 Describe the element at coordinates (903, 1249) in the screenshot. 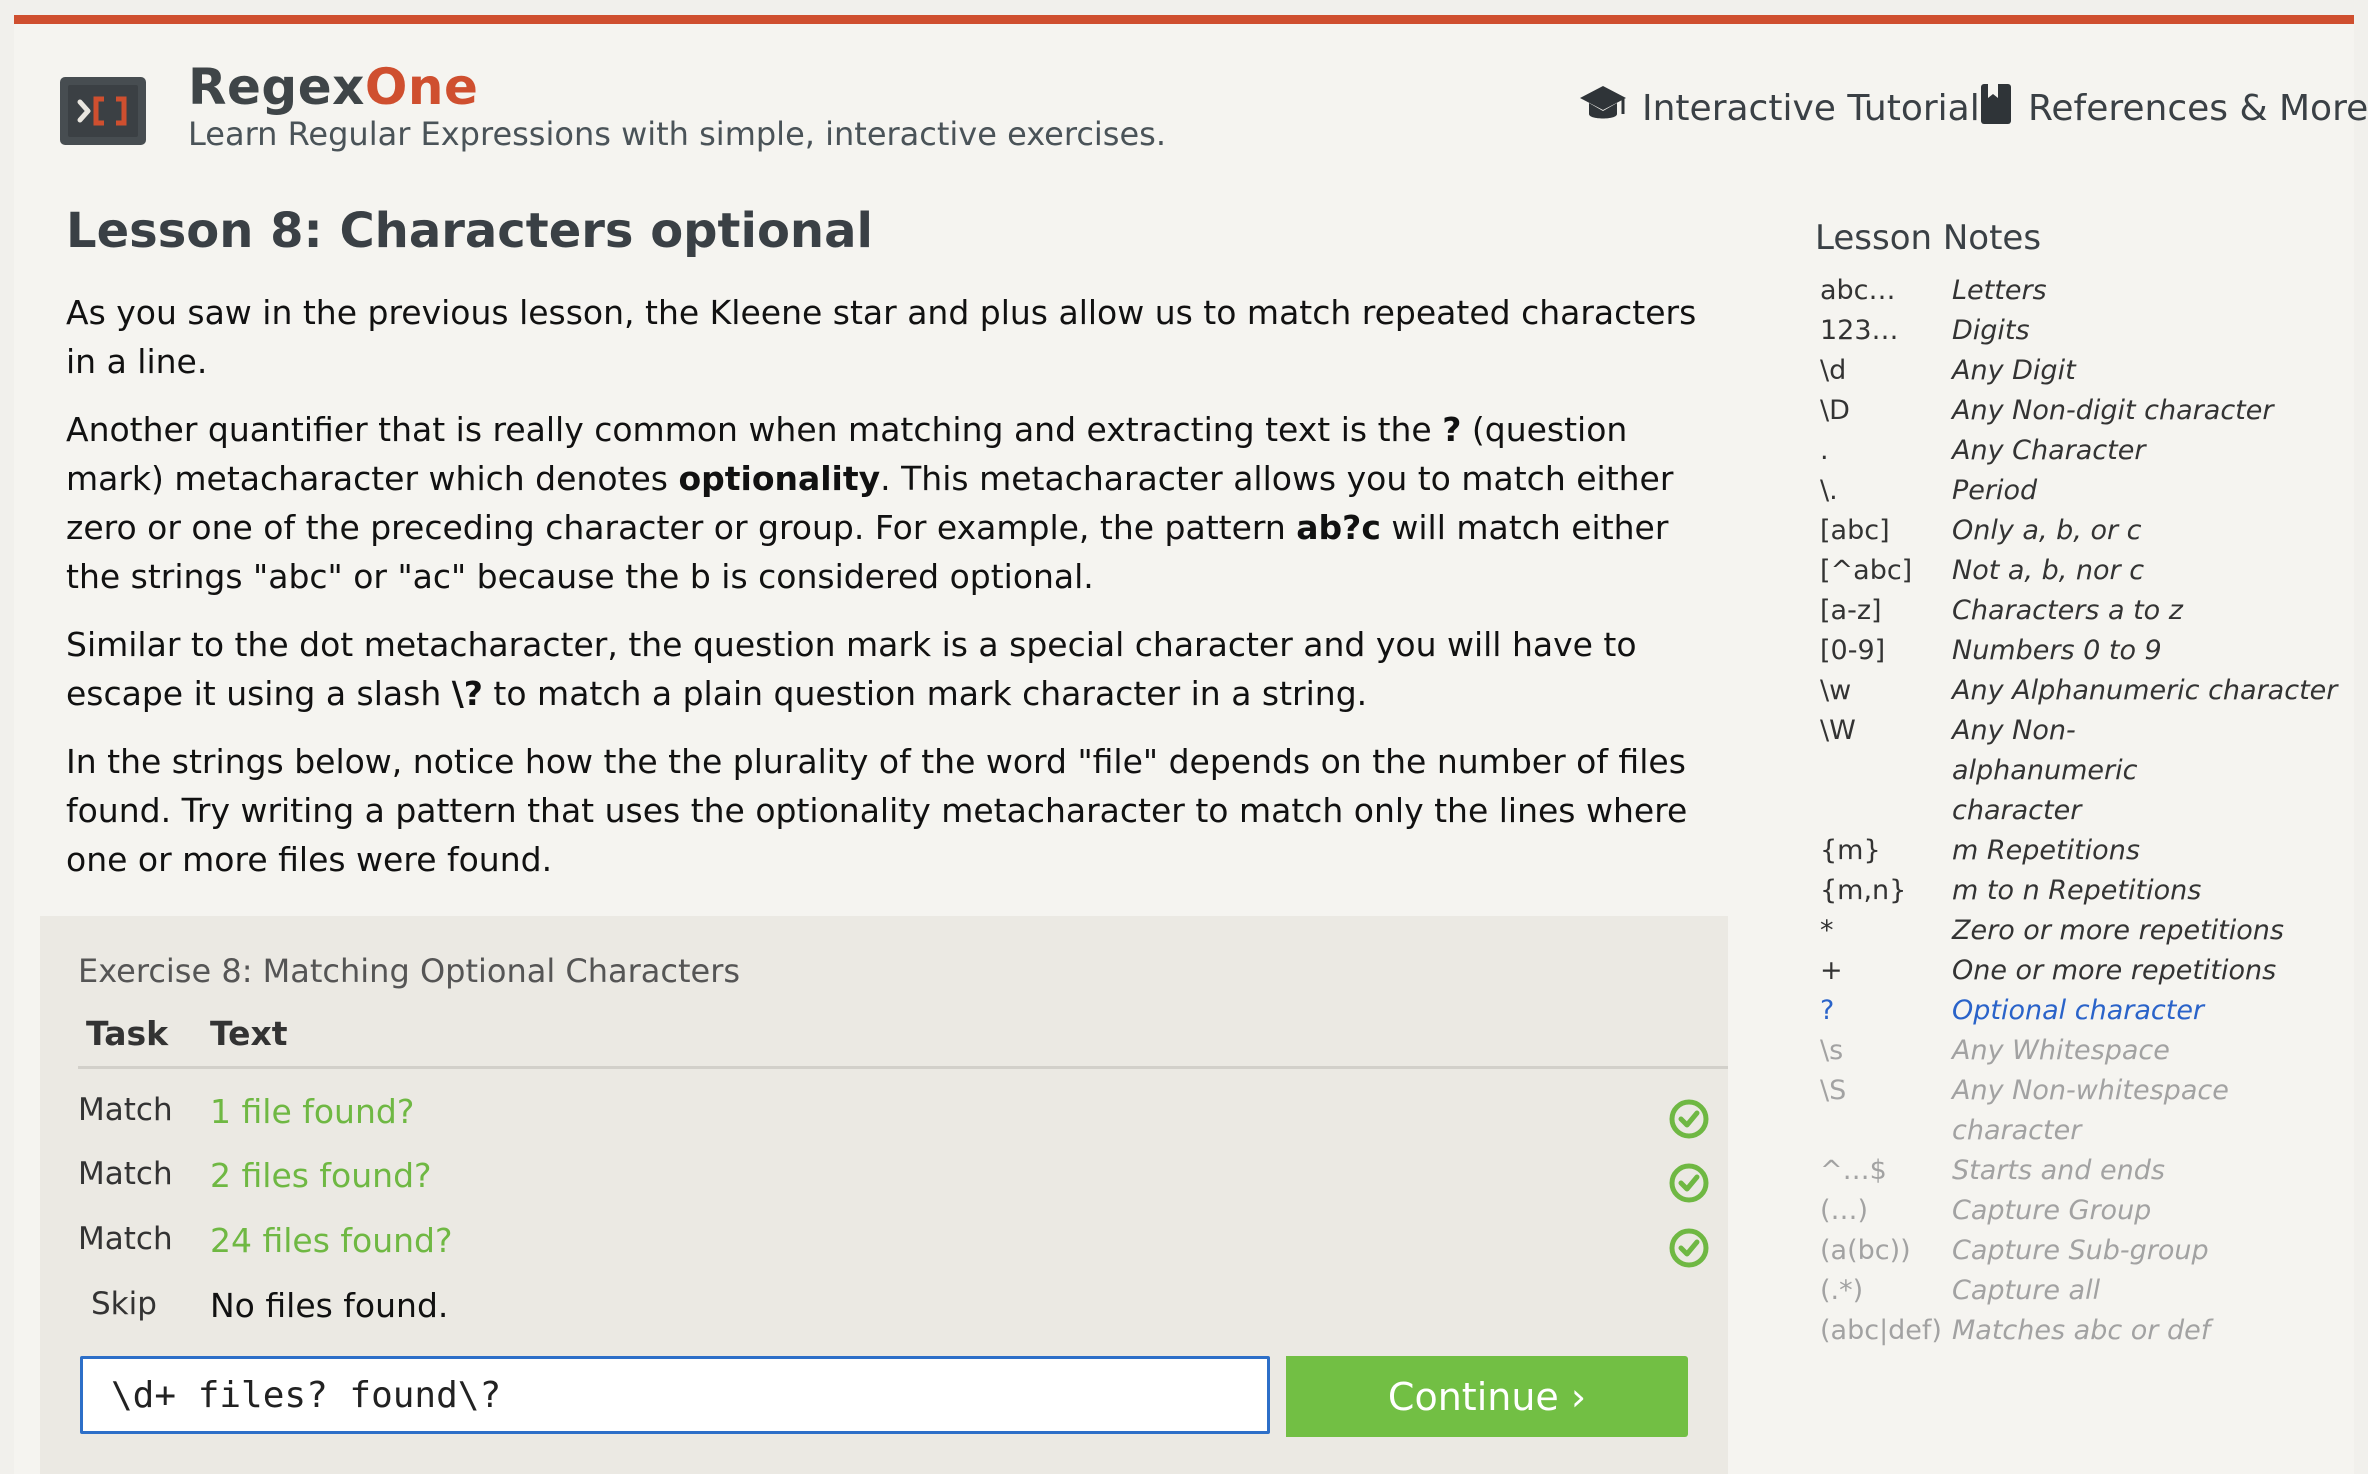

I see `table-row: Match 24 files found?` at that location.